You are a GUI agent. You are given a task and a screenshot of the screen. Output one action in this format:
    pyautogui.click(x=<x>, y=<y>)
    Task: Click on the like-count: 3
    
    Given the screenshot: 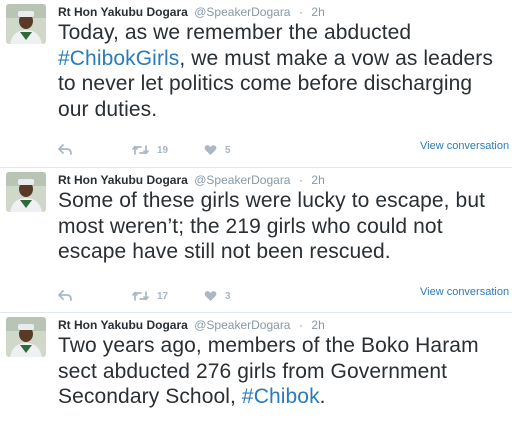 What is the action you would take?
    pyautogui.click(x=228, y=296)
    